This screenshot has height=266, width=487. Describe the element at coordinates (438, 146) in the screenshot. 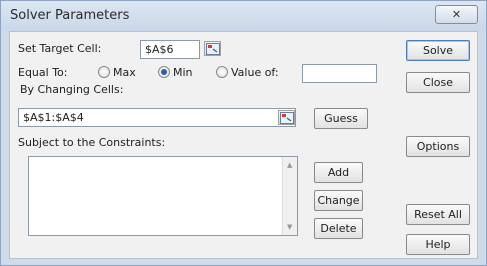

I see `options-button: Options` at that location.